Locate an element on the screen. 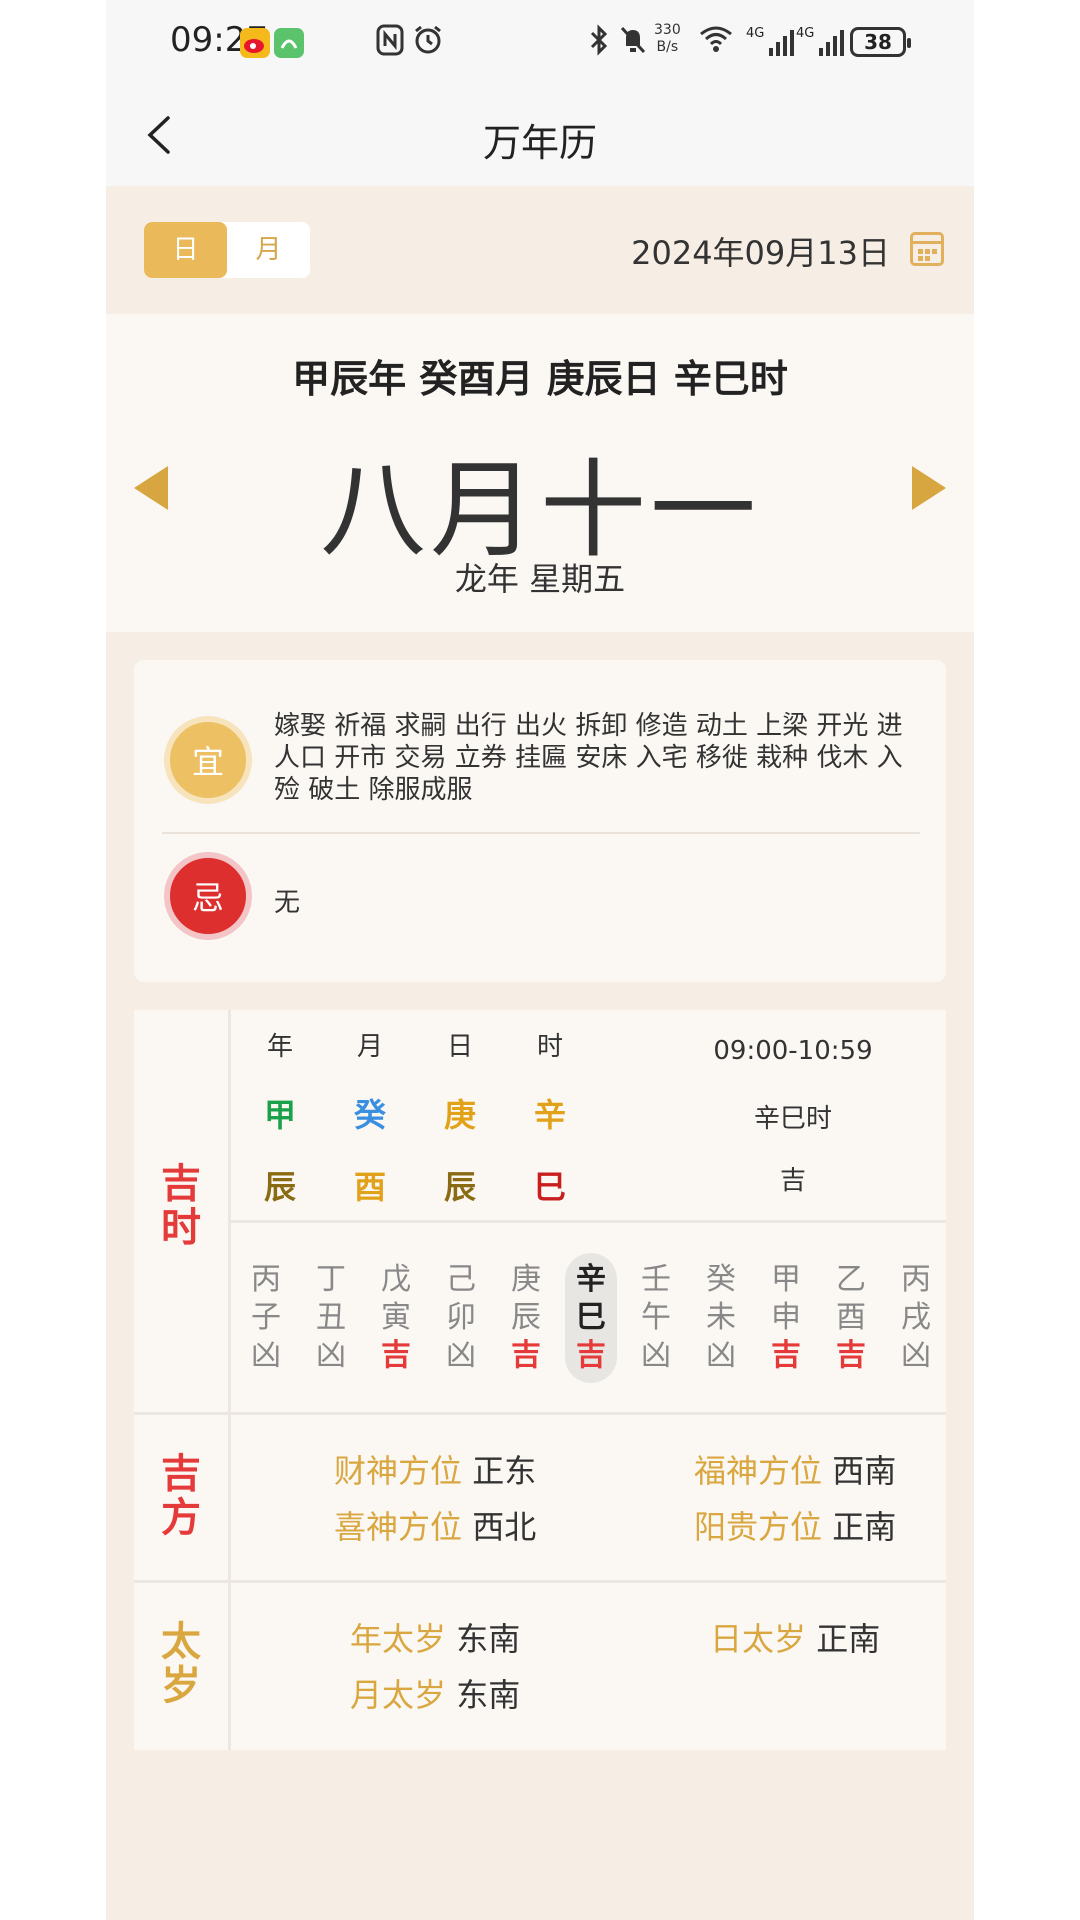  hour-cell: 庚辰吉 is located at coordinates (526, 1318).